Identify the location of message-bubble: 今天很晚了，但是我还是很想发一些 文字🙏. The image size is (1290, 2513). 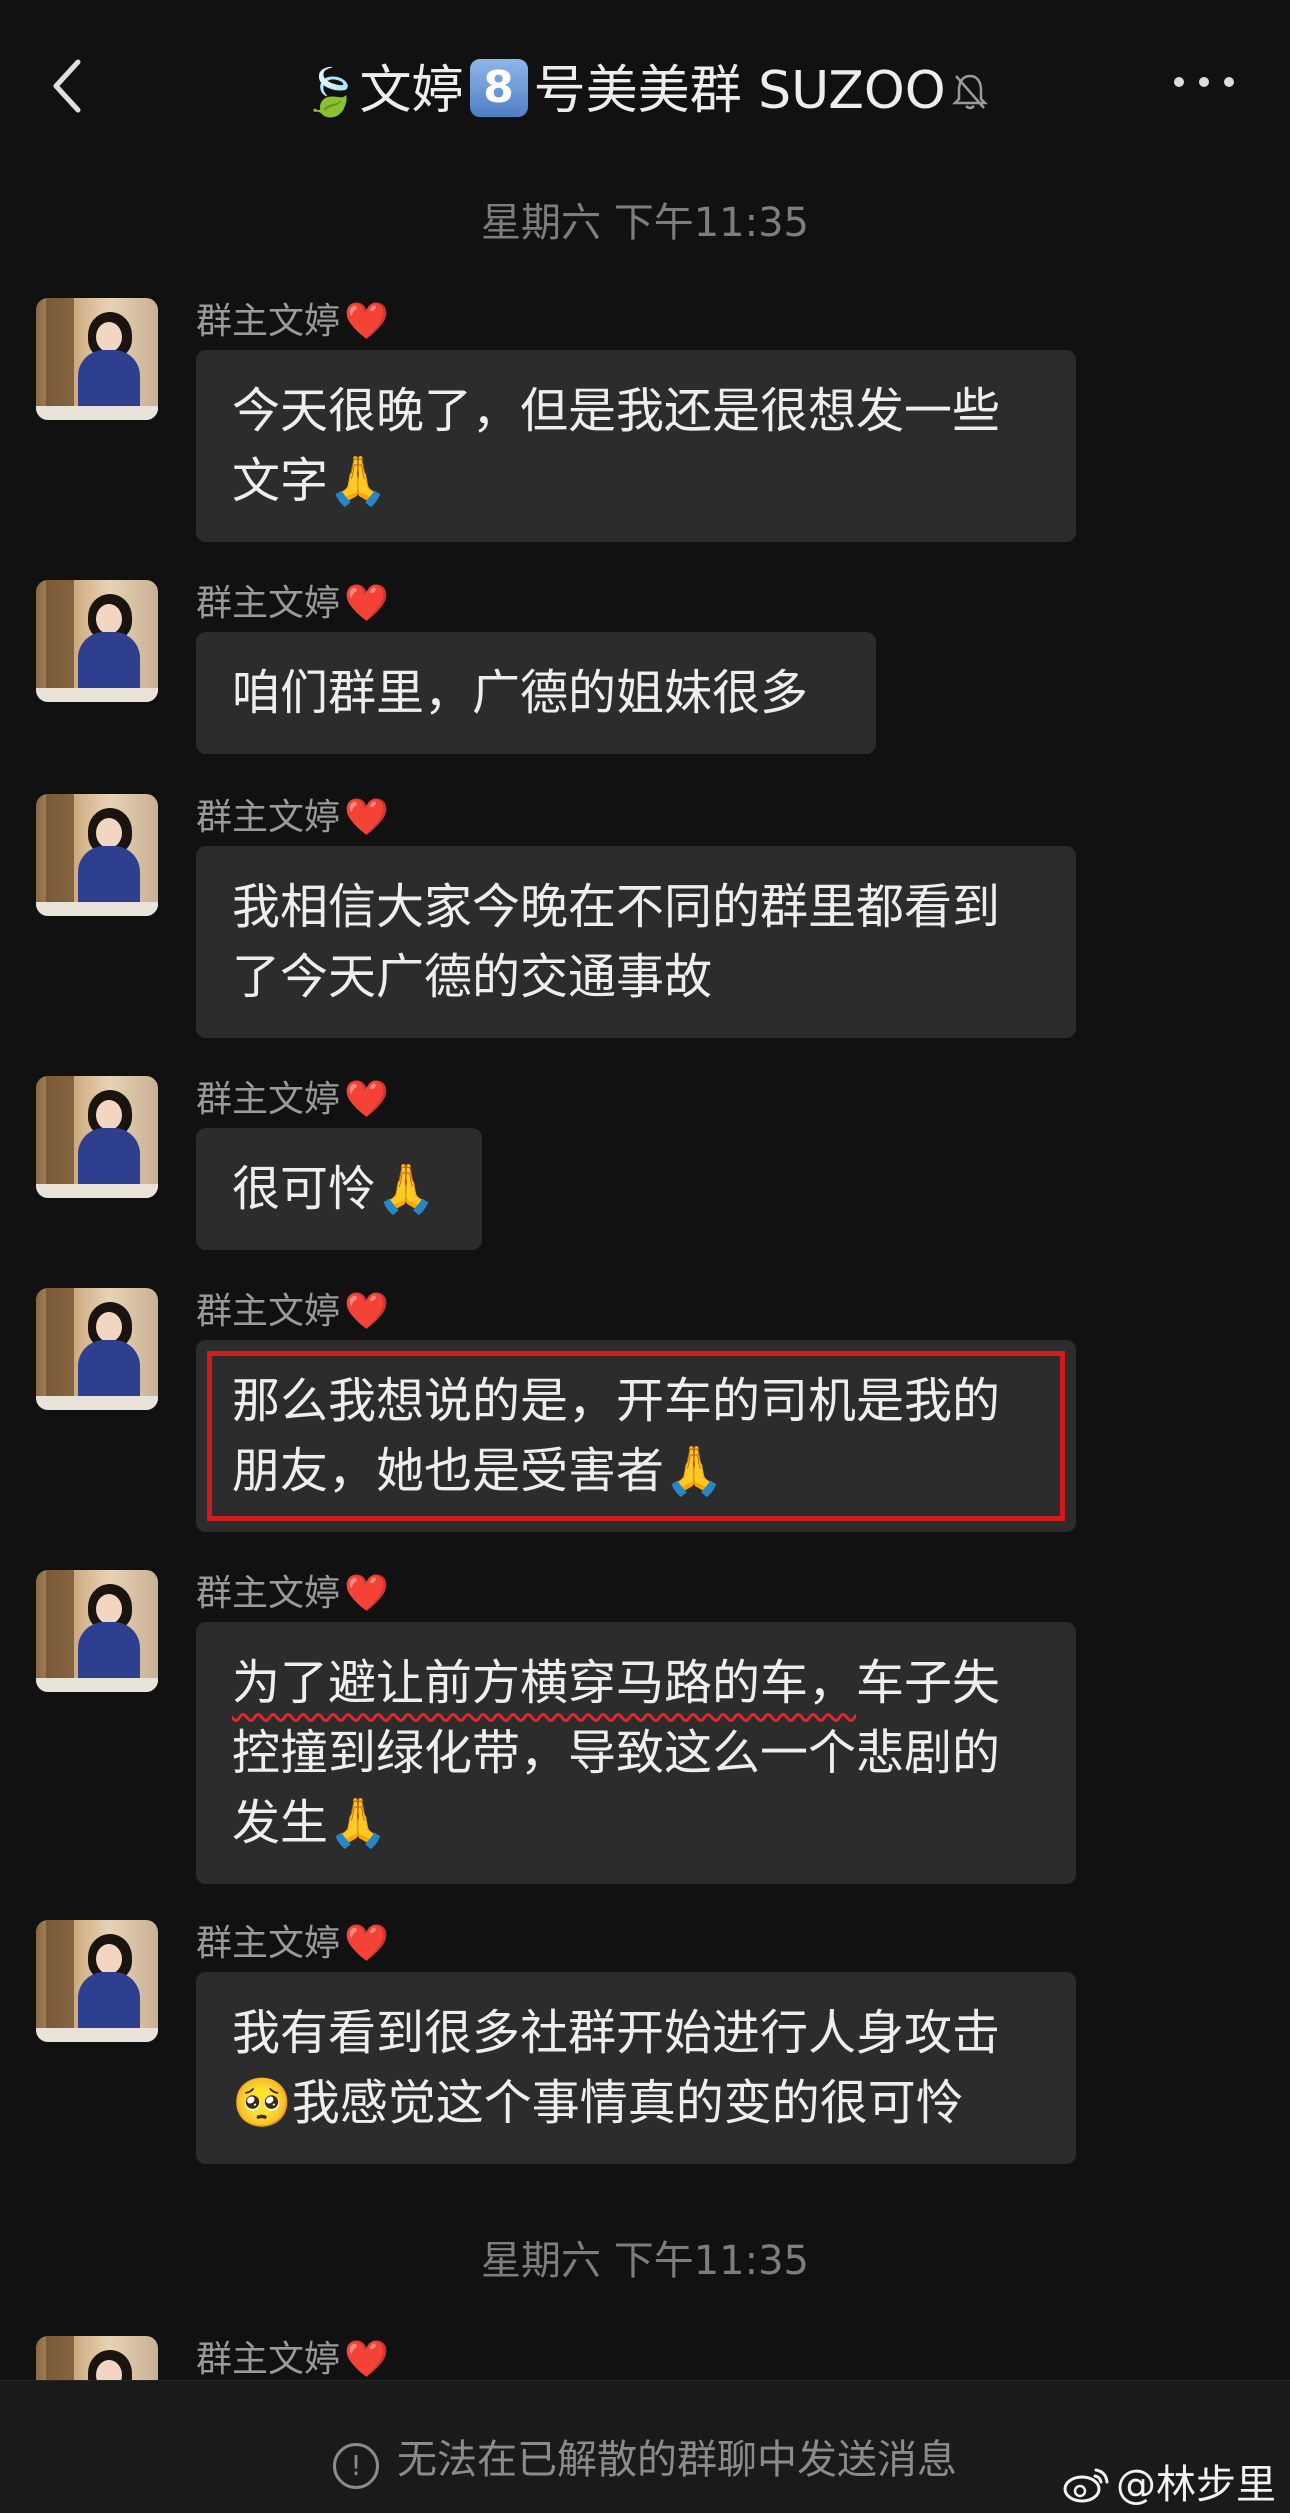
(636, 446).